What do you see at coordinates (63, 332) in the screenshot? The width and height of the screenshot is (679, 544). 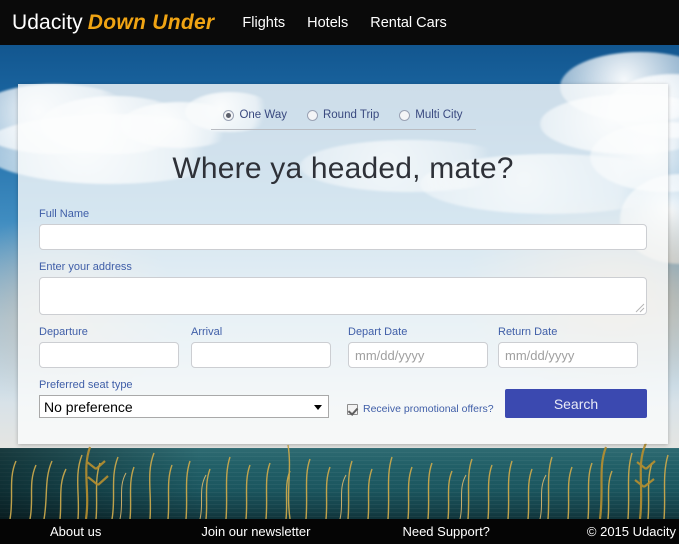 I see `departure-label: Departure` at bounding box center [63, 332].